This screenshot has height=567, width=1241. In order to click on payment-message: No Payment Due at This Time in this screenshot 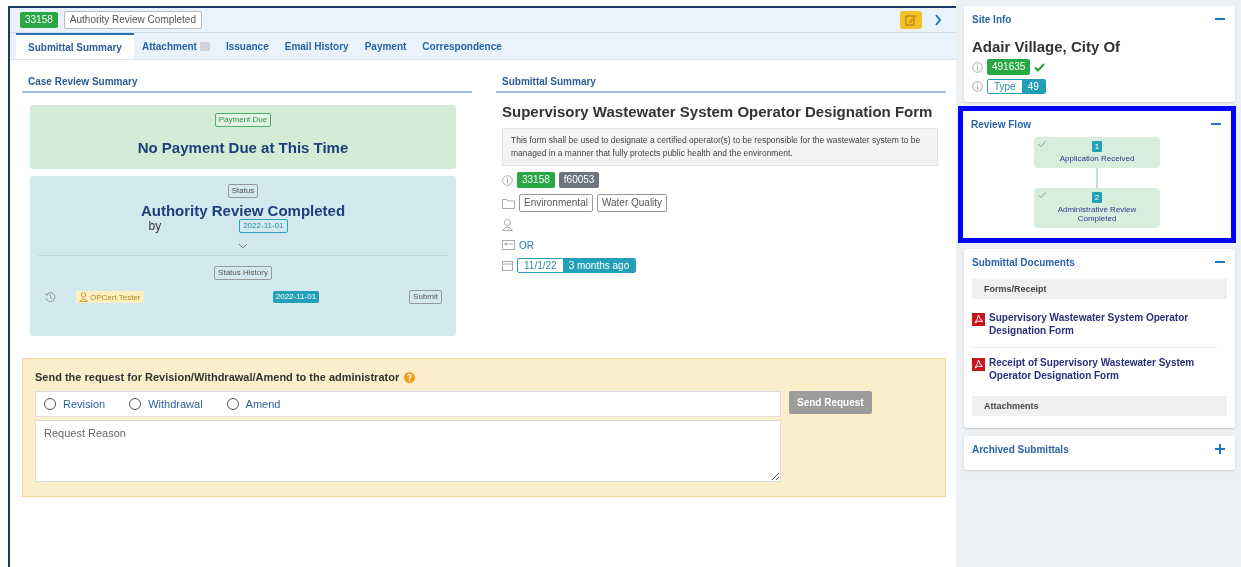, I will do `click(243, 147)`.